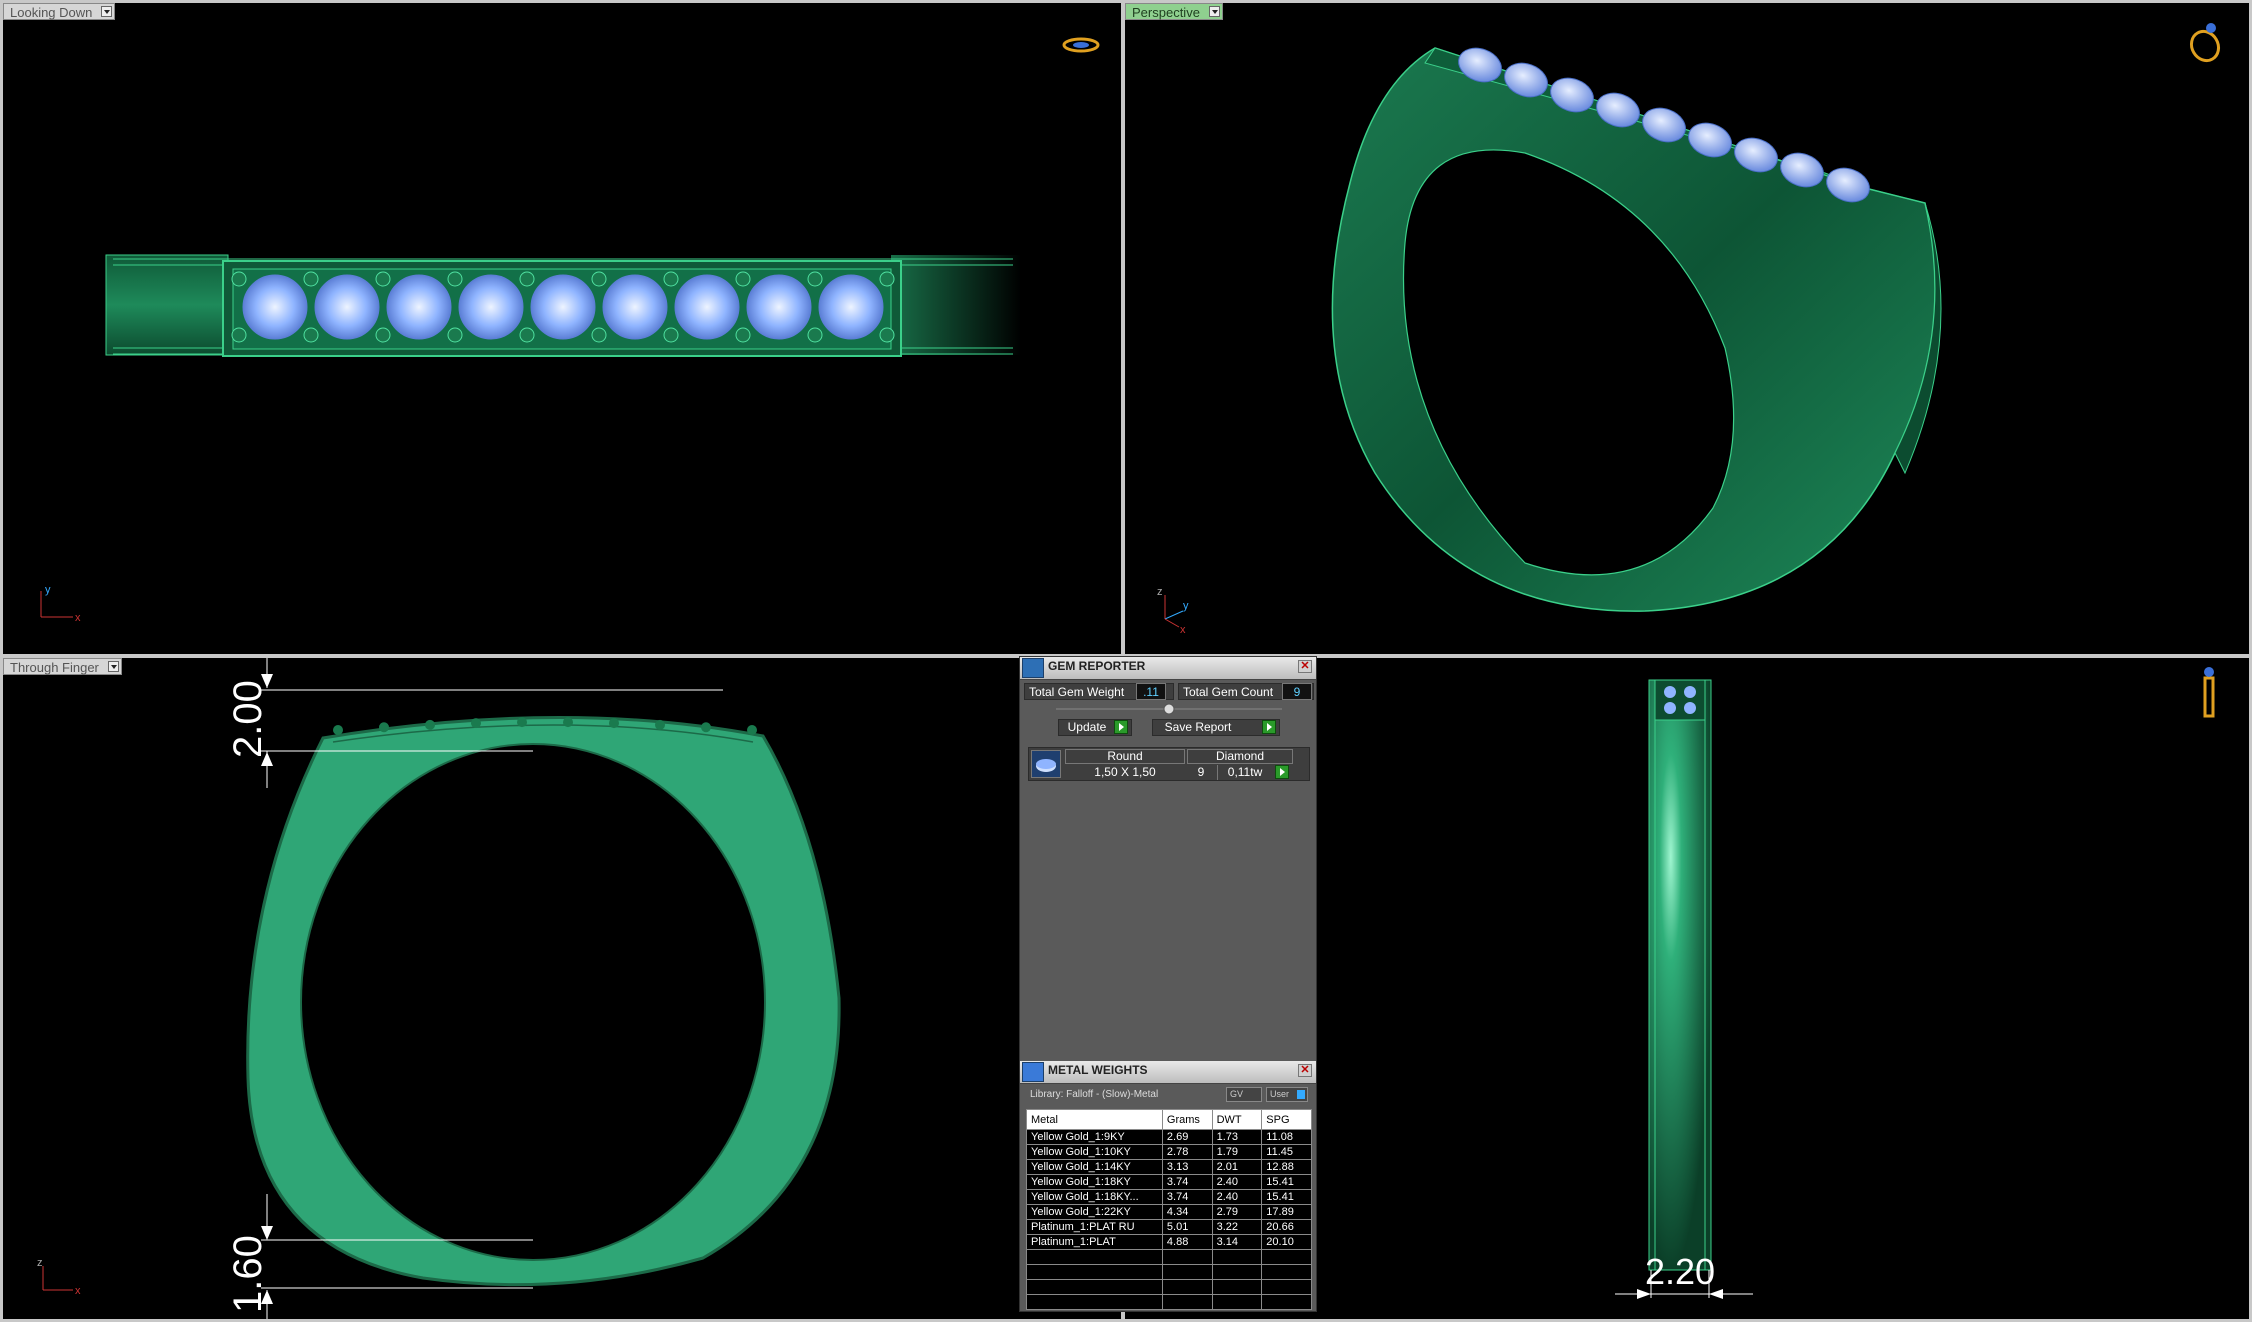 The image size is (2252, 1322). I want to click on dimension-top: 2.00, so click(248, 719).